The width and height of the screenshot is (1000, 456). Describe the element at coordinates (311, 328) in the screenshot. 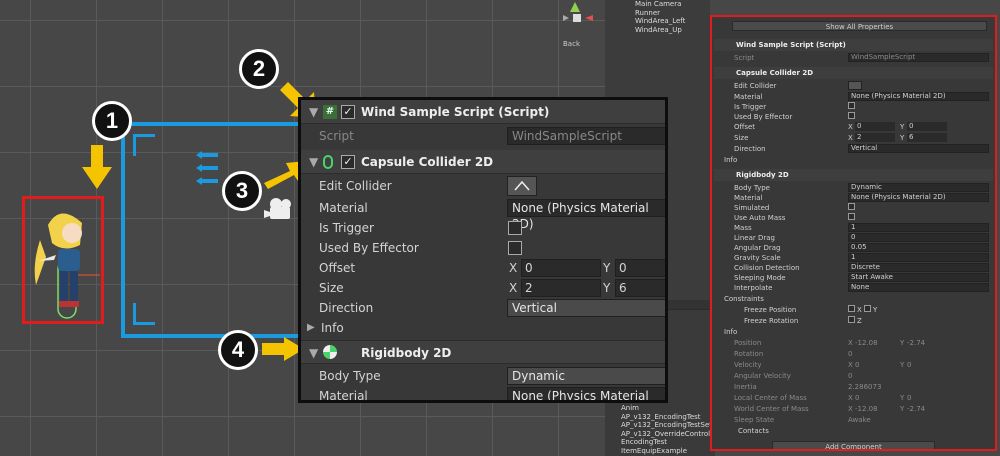

I see `foldout-arrow-icon: ▶` at that location.